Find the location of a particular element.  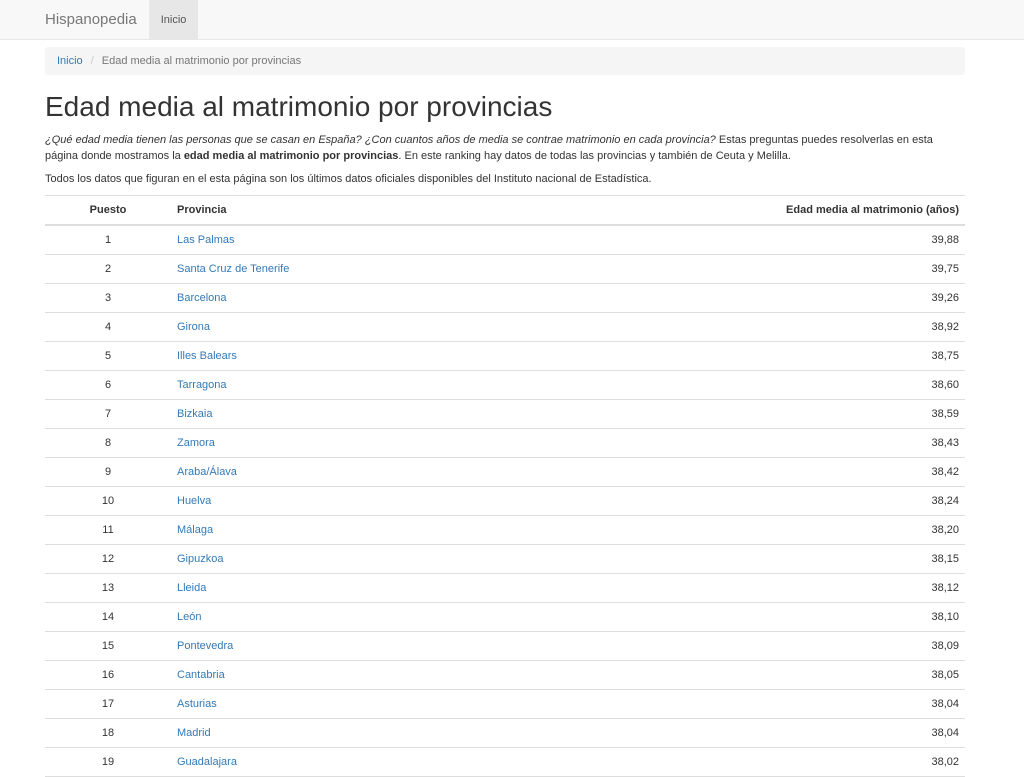

cell-province: Zamora is located at coordinates (331, 443).